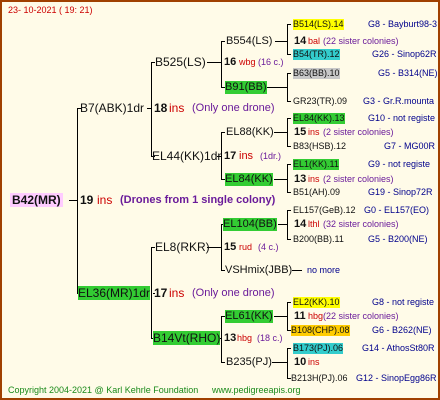 The image size is (440, 400). Describe the element at coordinates (320, 101) in the screenshot. I see `gen4-item-4-label: GR23(TR).09` at that location.